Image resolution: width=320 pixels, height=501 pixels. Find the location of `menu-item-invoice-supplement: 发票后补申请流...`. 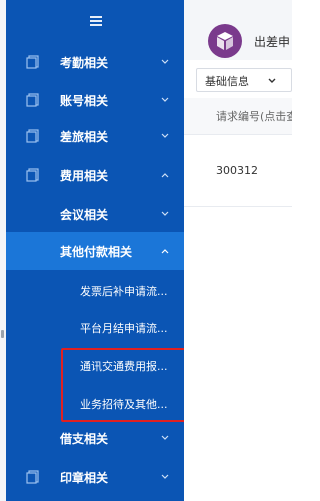

menu-item-invoice-supplement: 发票后补申请流... is located at coordinates (95, 291).